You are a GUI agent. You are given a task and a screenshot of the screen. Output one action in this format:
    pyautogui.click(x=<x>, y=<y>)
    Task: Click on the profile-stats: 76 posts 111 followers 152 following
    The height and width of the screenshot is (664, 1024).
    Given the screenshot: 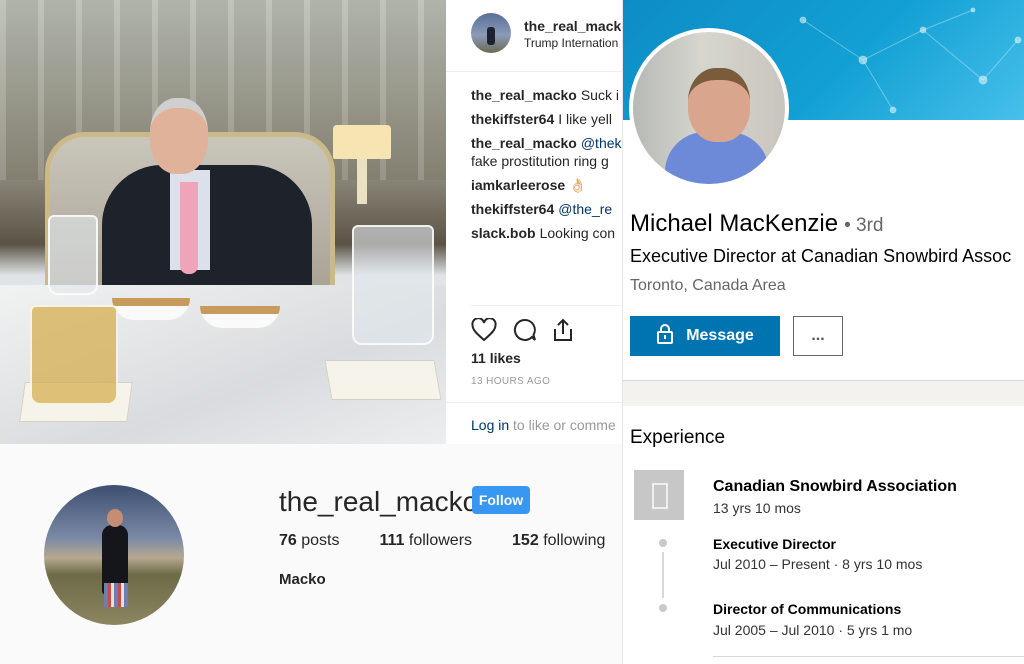 What is the action you would take?
    pyautogui.click(x=462, y=541)
    